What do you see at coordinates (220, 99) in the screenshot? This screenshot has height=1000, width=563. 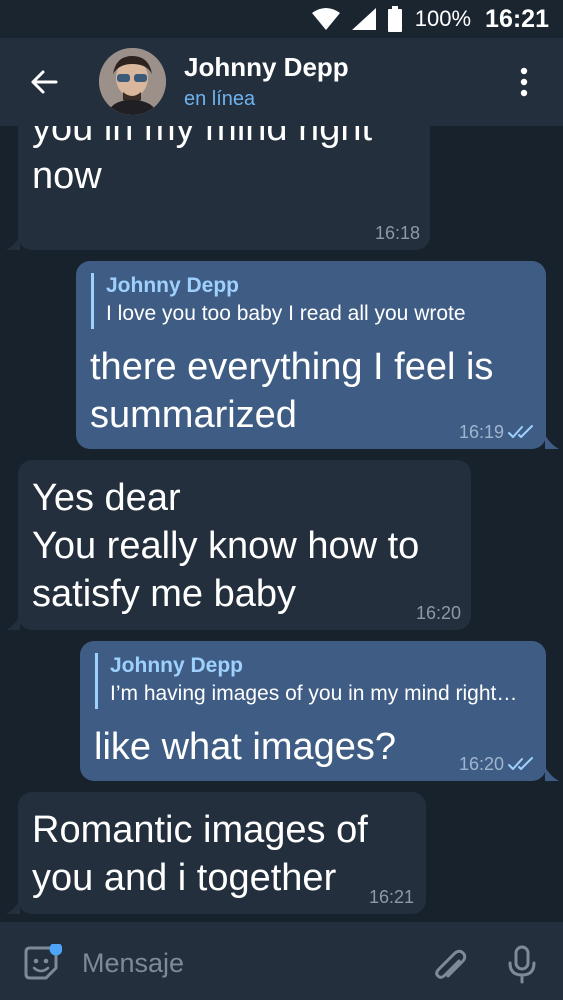 I see `chat-status: en línea` at bounding box center [220, 99].